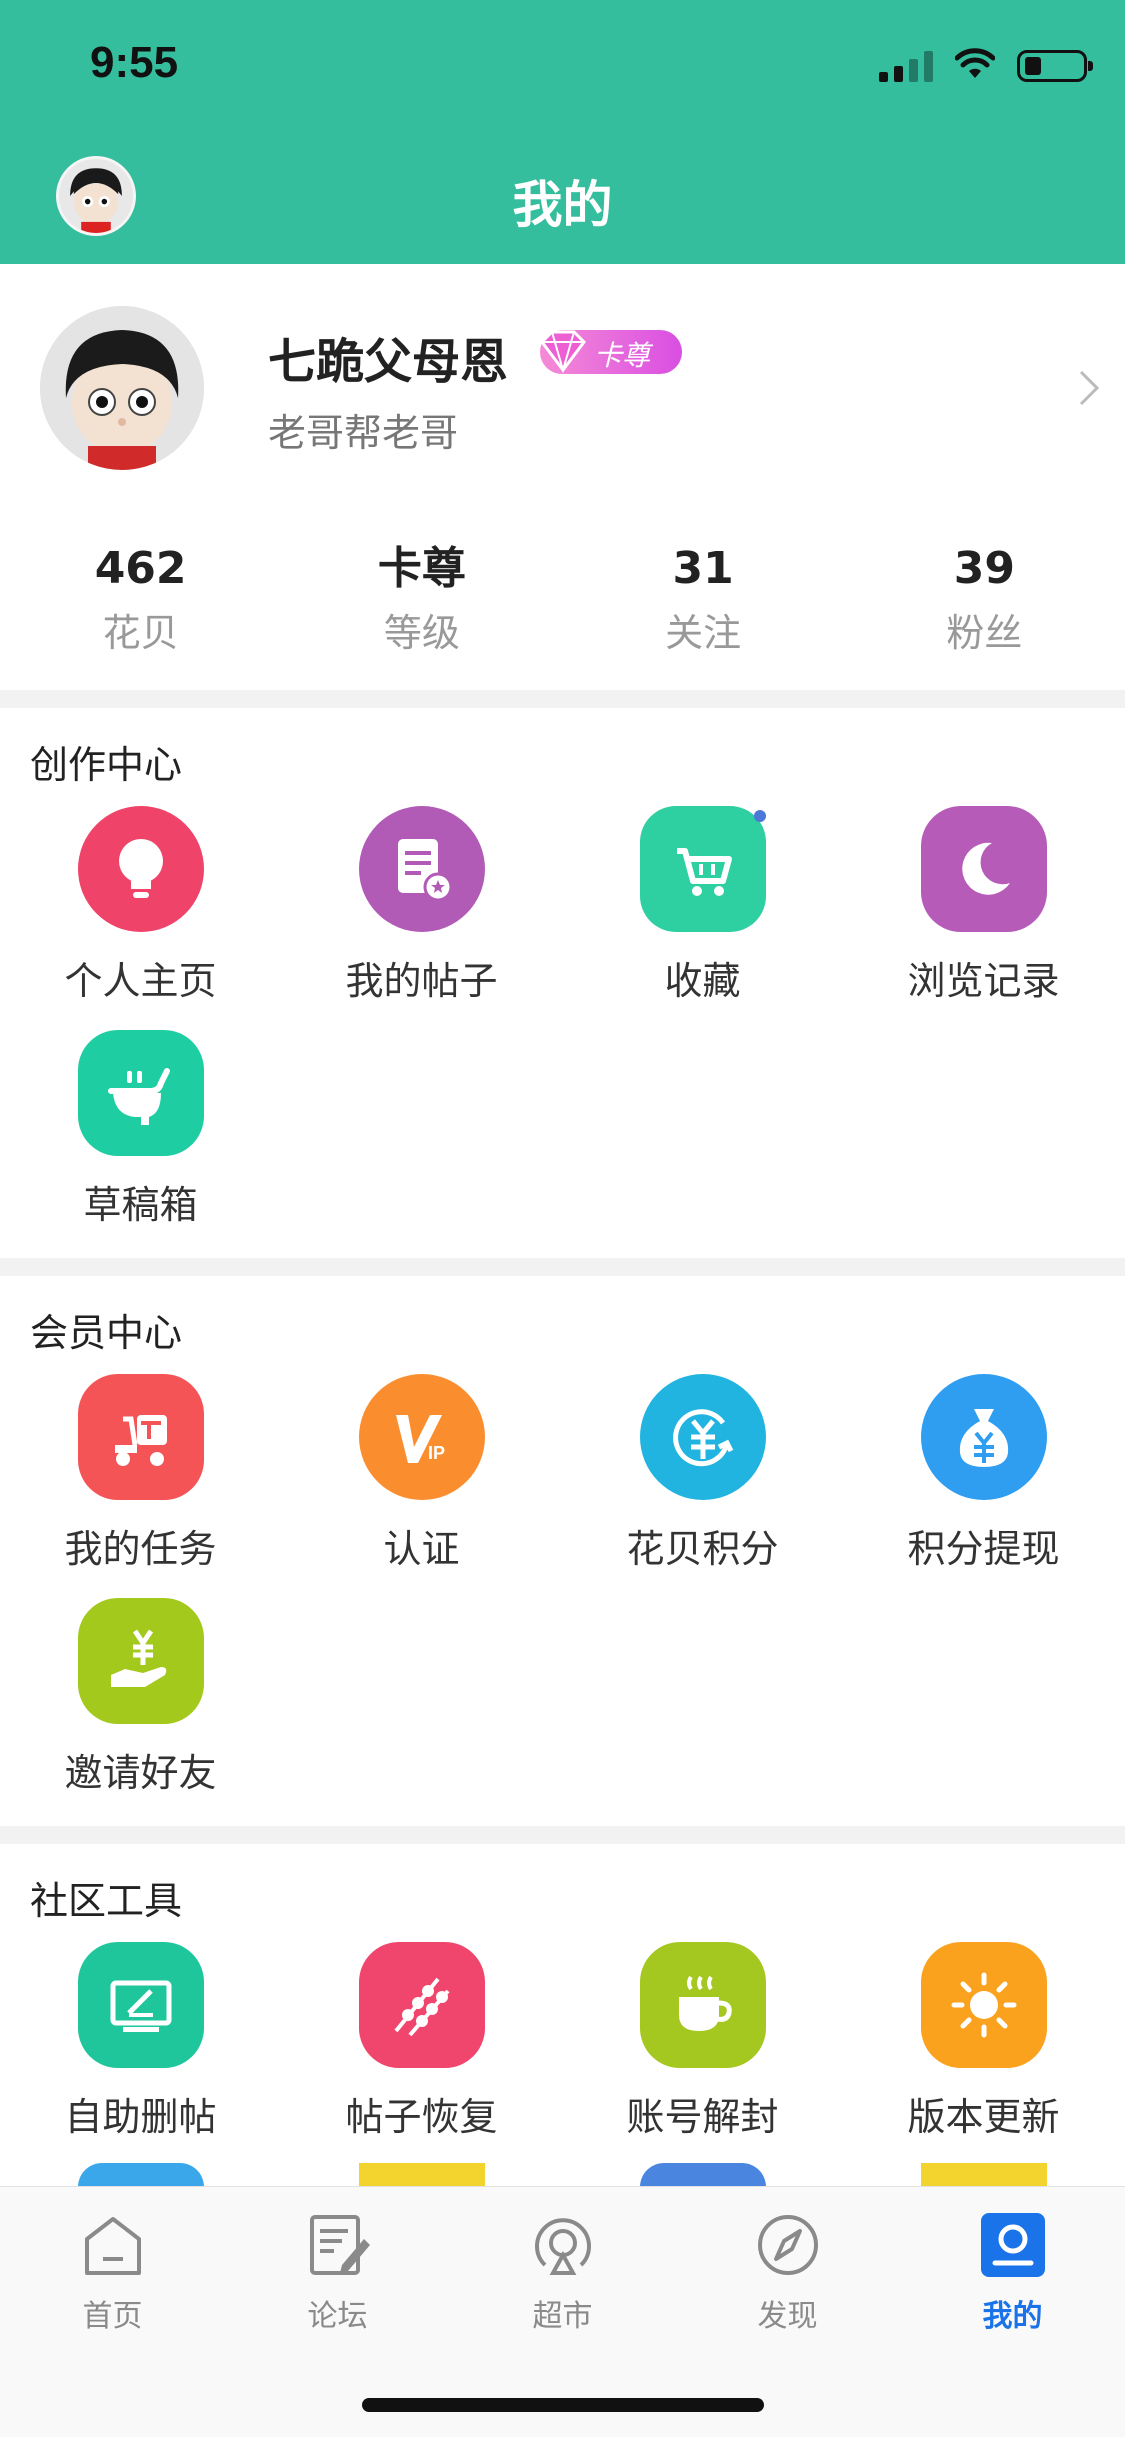  What do you see at coordinates (983, 1437) in the screenshot?
I see `money-bag-icon` at bounding box center [983, 1437].